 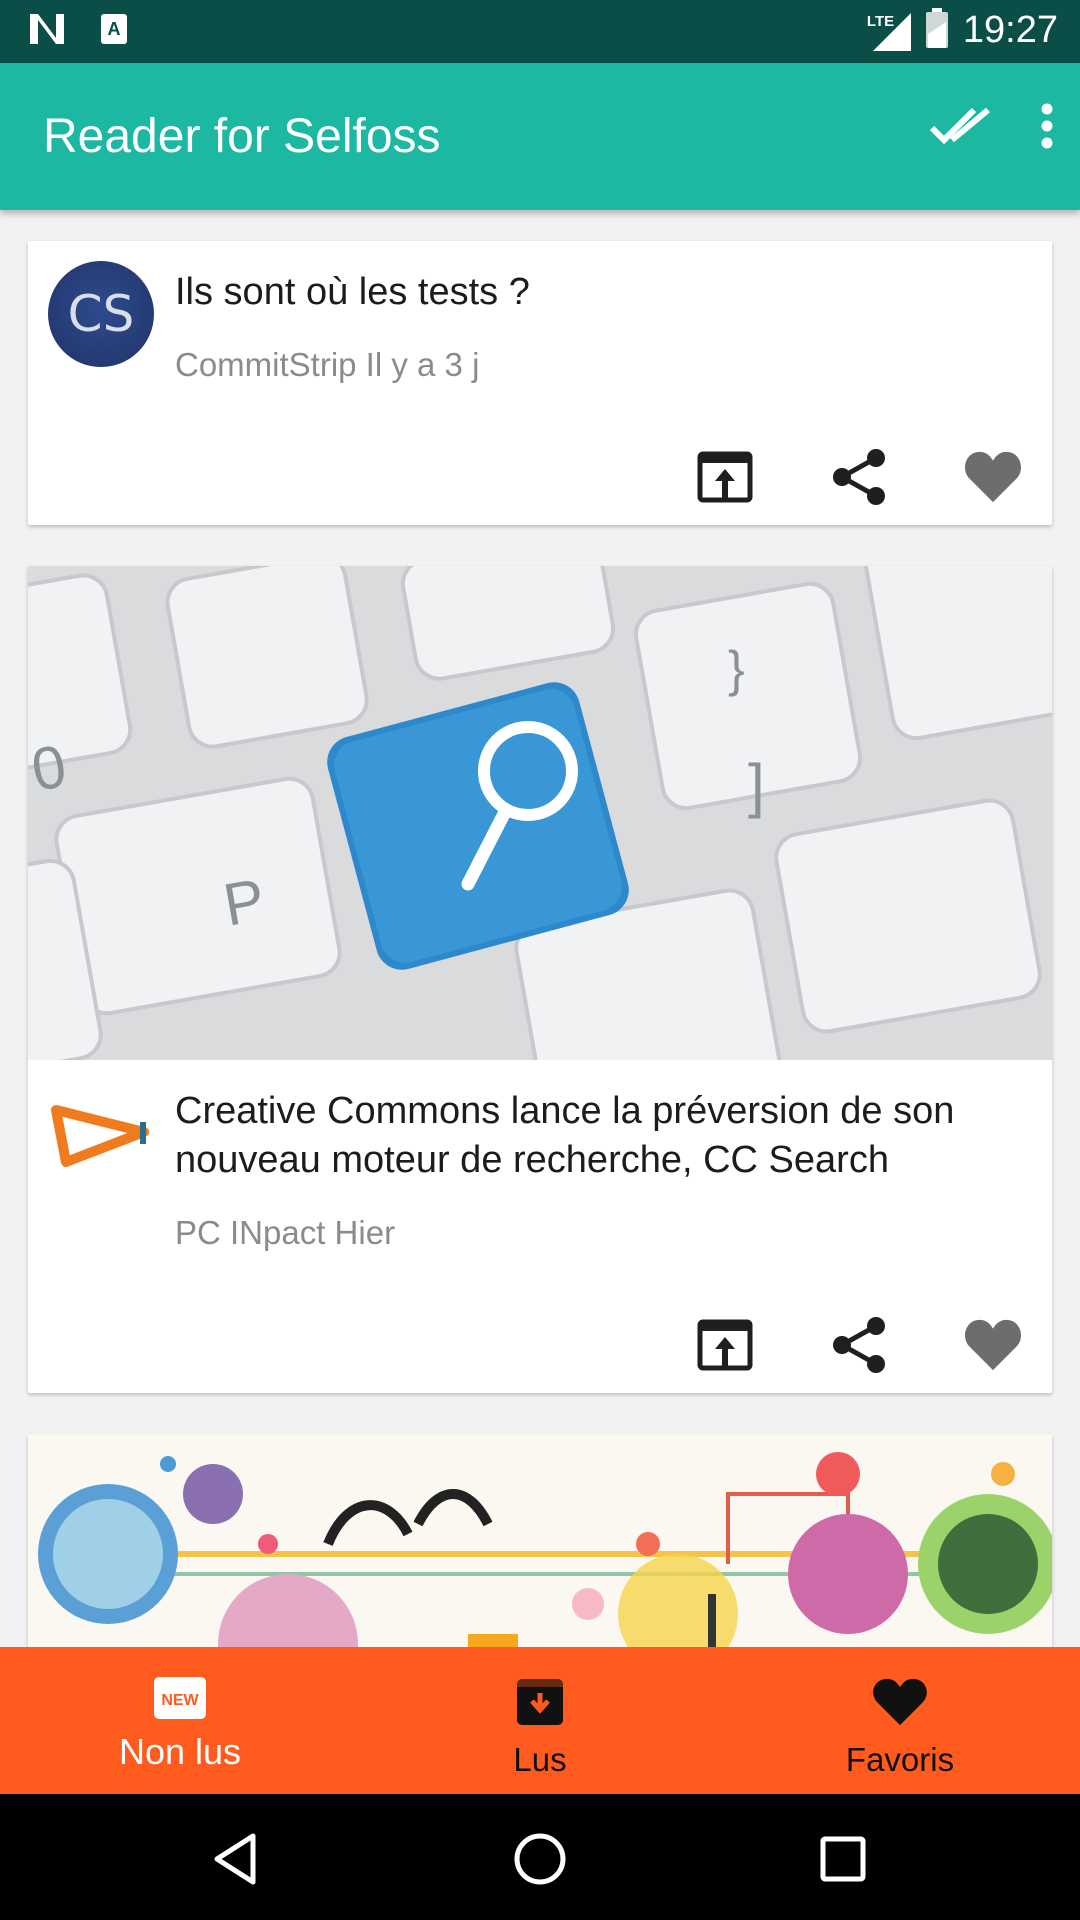 I want to click on nav-item-unread: NEW Non lus, so click(x=180, y=1720).